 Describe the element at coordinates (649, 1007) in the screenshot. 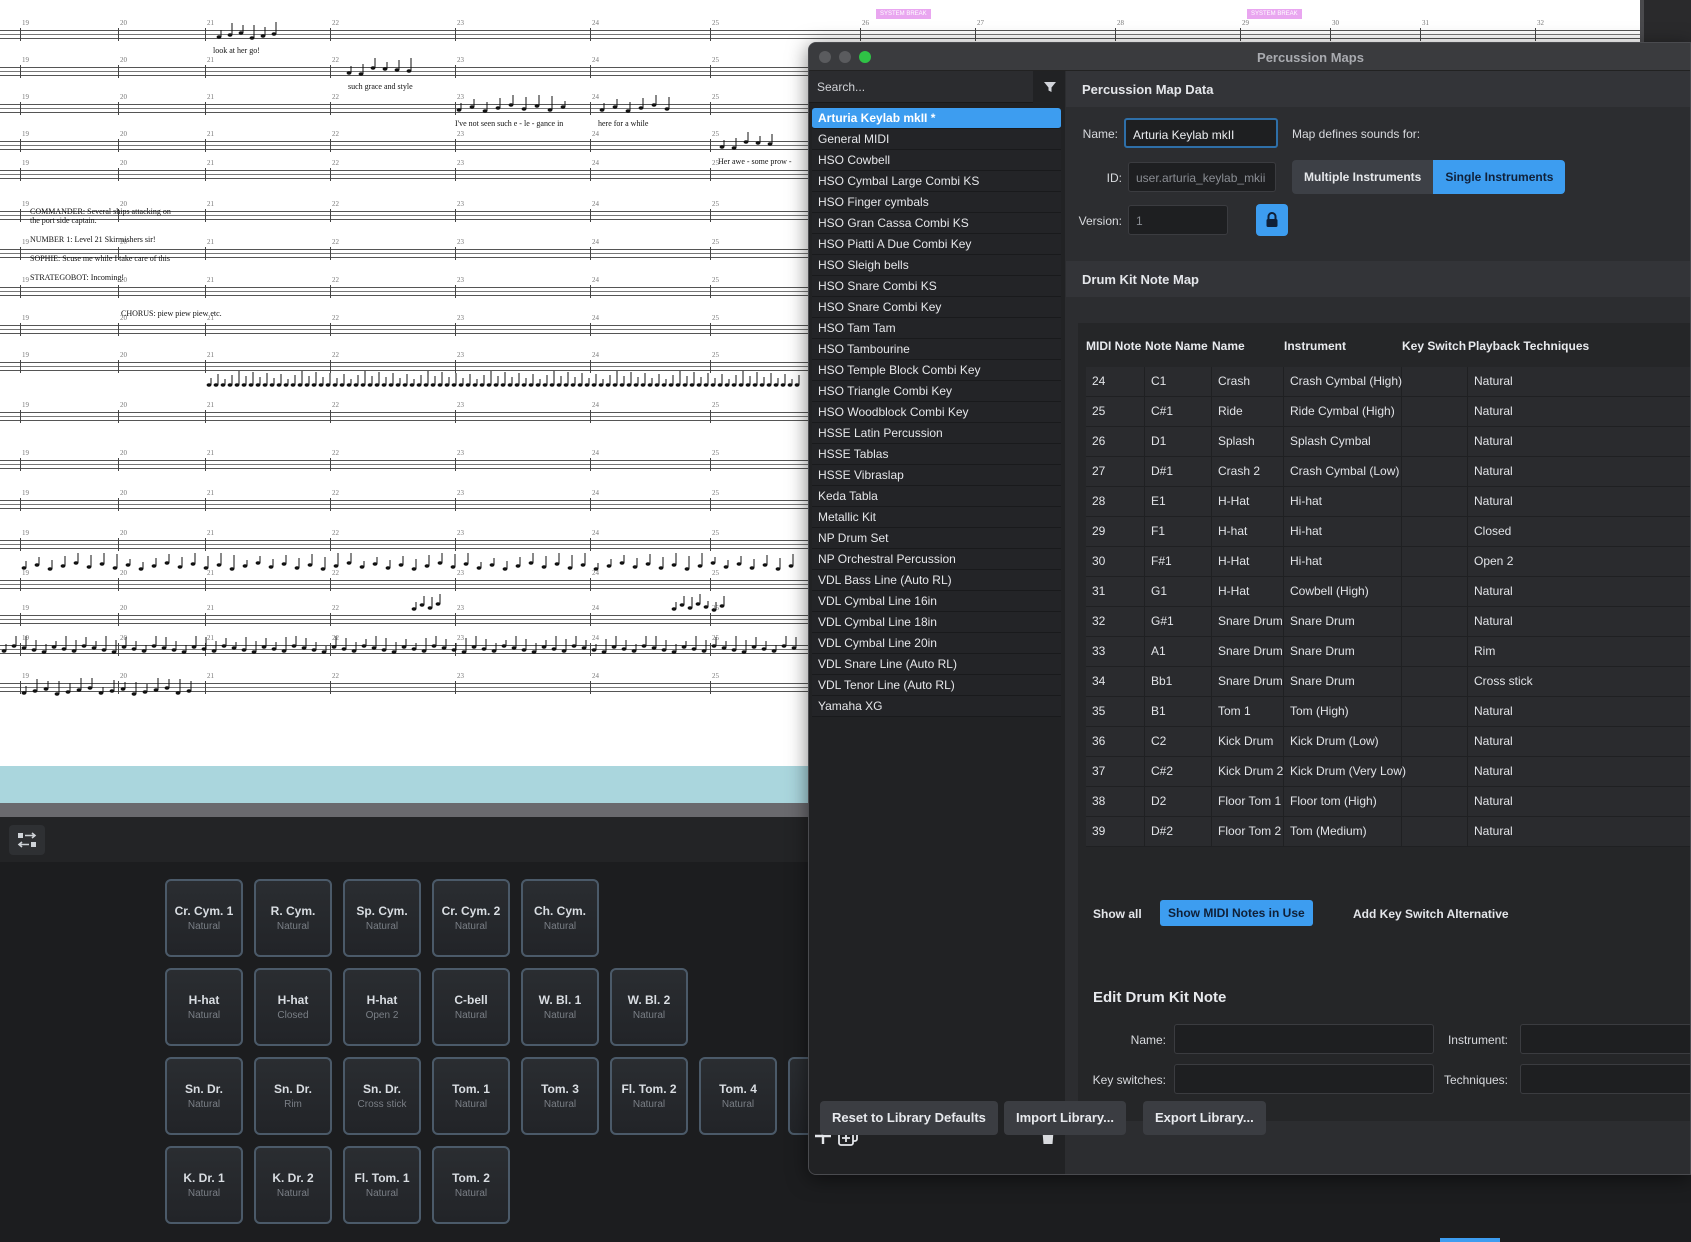

I see `drum-pad: W. Bl. 2 Natural` at that location.